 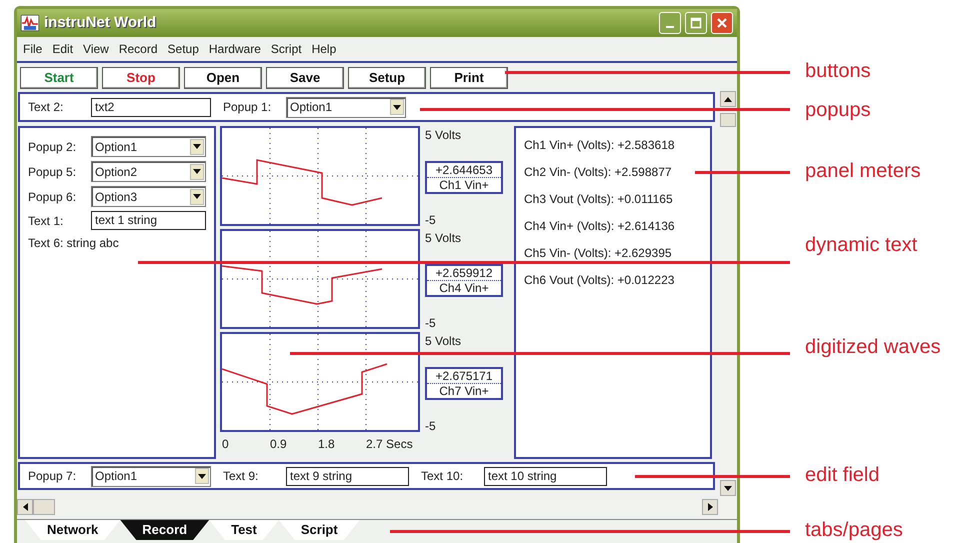 I want to click on toolbar-button: Start, so click(x=59, y=78).